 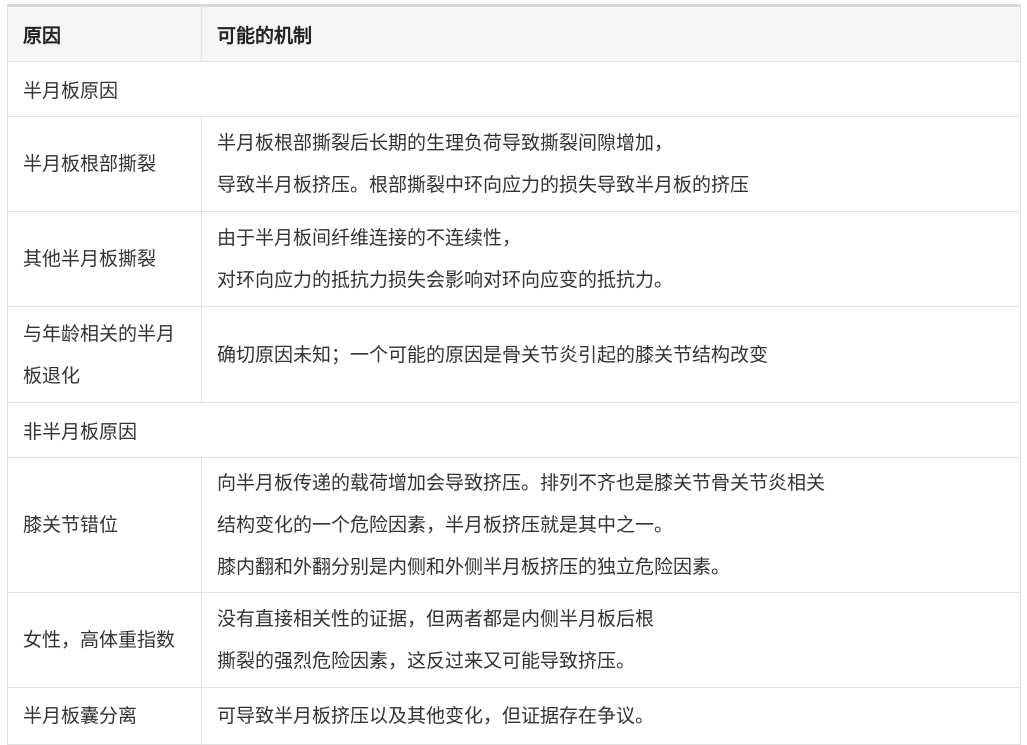 What do you see at coordinates (104, 354) in the screenshot?
I see `cause-cell: 与年龄相关的半月板退化` at bounding box center [104, 354].